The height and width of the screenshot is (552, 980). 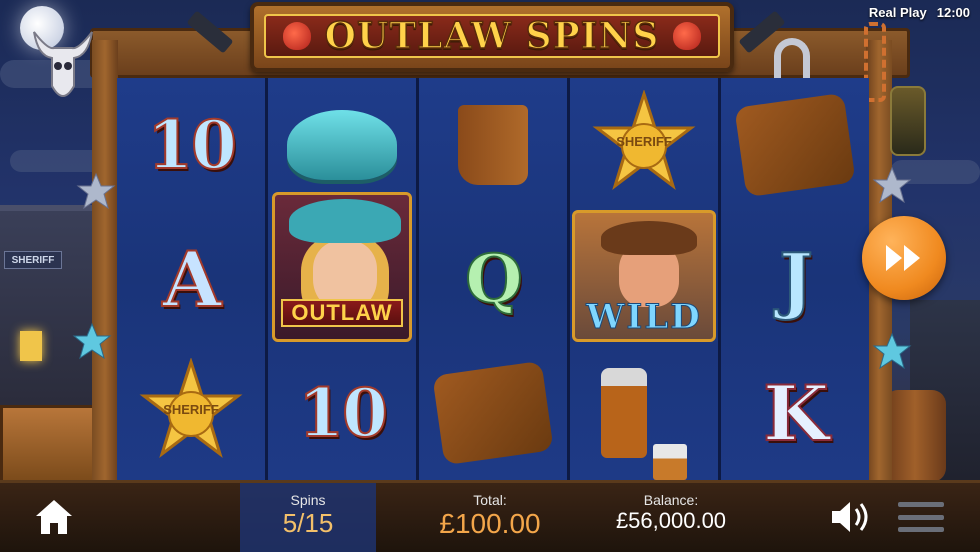 What do you see at coordinates (915, 436) in the screenshot?
I see `barrel-icon` at bounding box center [915, 436].